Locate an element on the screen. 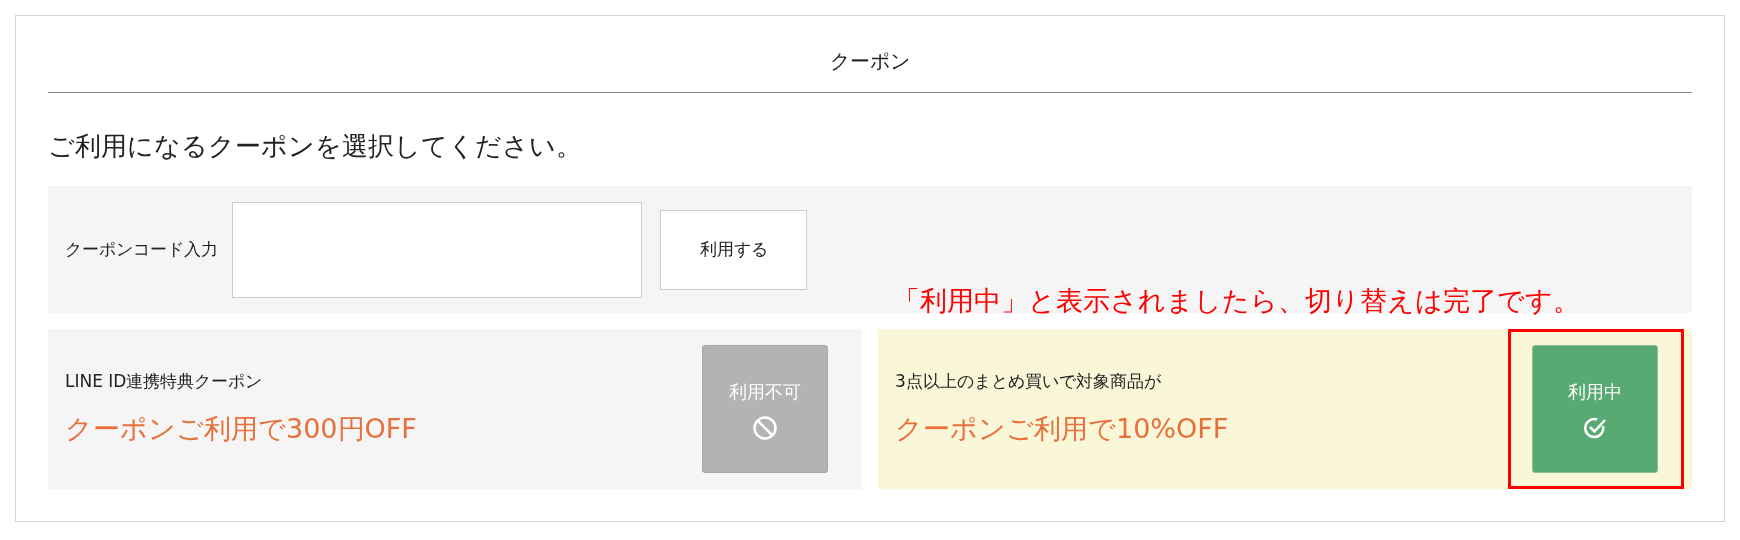 The height and width of the screenshot is (540, 1740). coupon-code-field is located at coordinates (437, 249).